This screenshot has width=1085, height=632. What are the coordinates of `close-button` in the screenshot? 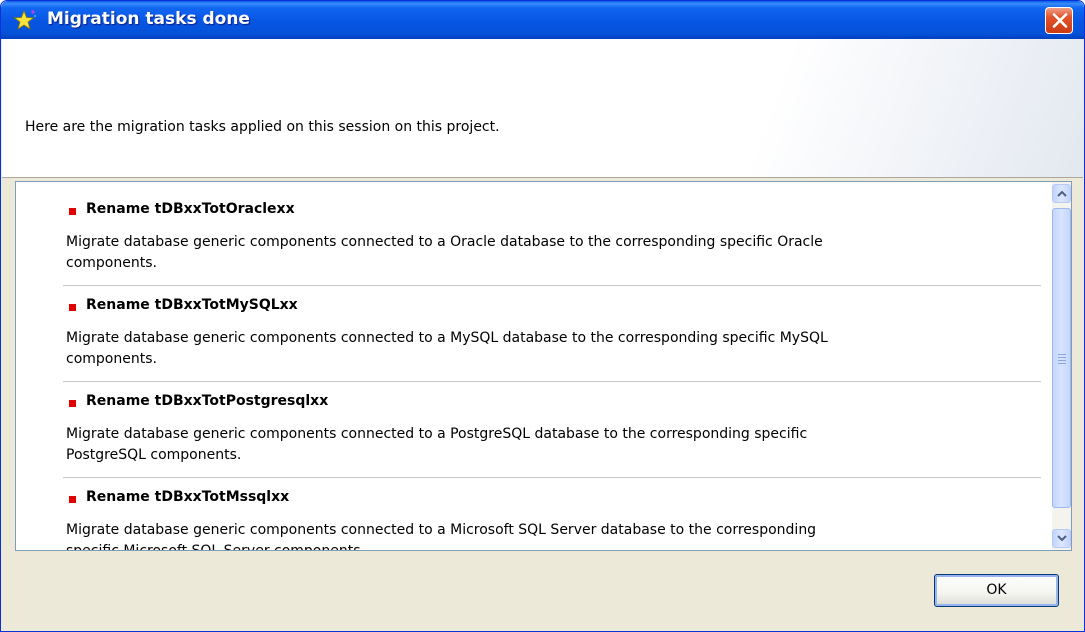 It's located at (1059, 20).